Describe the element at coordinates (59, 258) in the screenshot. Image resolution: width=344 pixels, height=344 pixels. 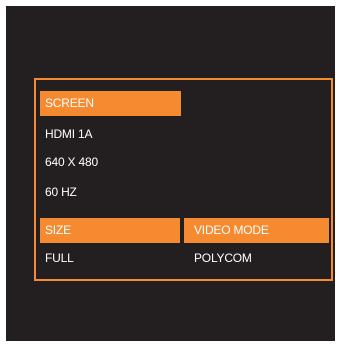
I see `size-value: FULL` at that location.